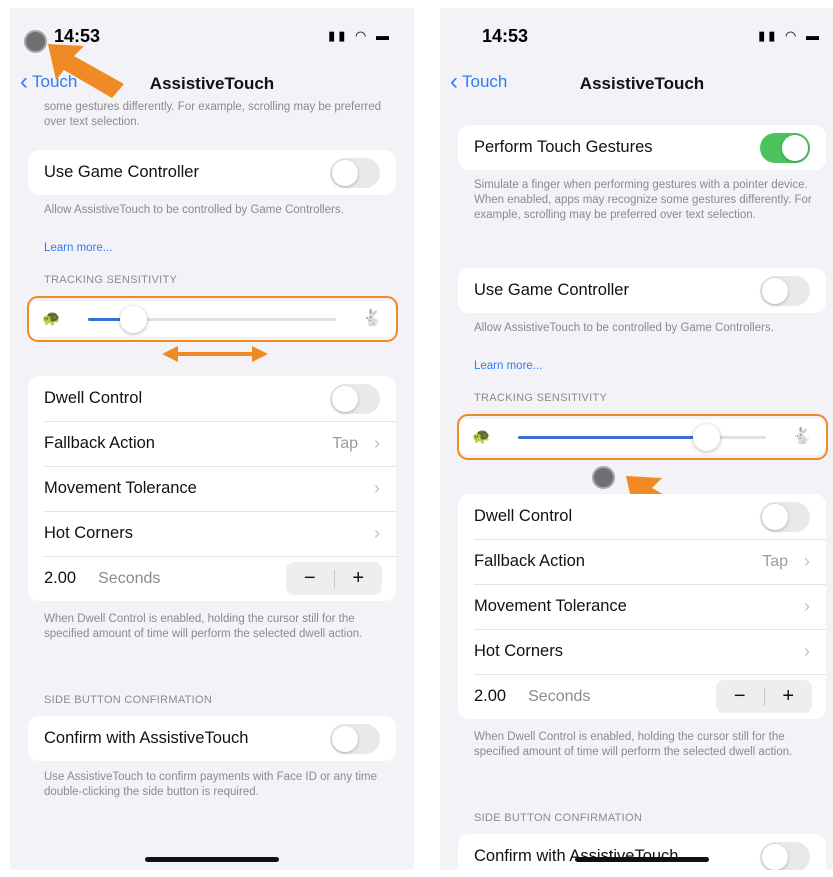 The height and width of the screenshot is (877, 833). I want to click on pointer-cursor-icon, so click(603, 477).